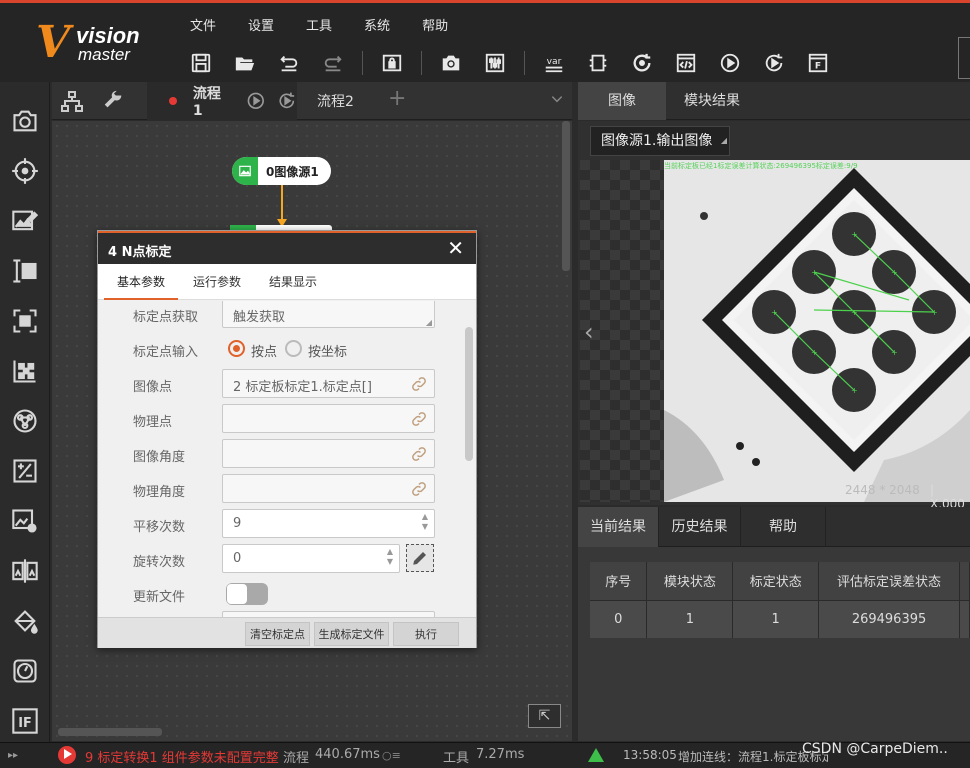 The image size is (970, 768). What do you see at coordinates (203, 25) in the screenshot?
I see `menu-file: 文件` at bounding box center [203, 25].